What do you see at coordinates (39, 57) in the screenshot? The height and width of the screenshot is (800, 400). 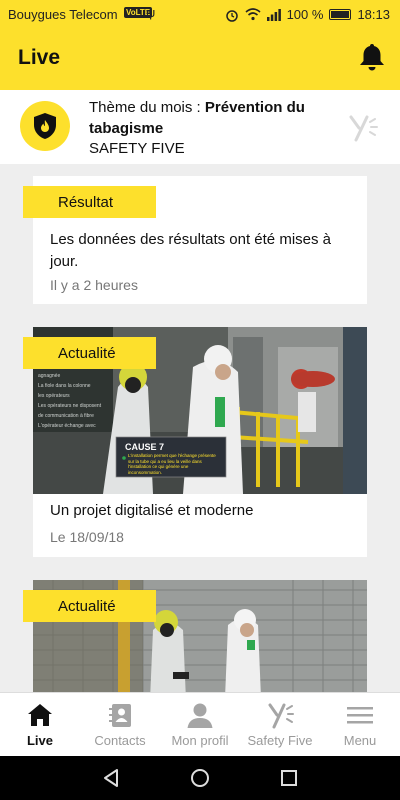 I see `page-title: Live` at bounding box center [39, 57].